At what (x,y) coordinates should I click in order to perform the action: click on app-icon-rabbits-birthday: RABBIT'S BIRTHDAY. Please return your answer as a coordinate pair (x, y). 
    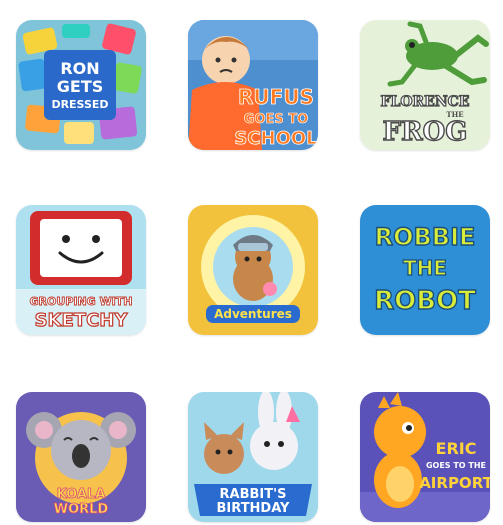
    Looking at the image, I should click on (253, 457).